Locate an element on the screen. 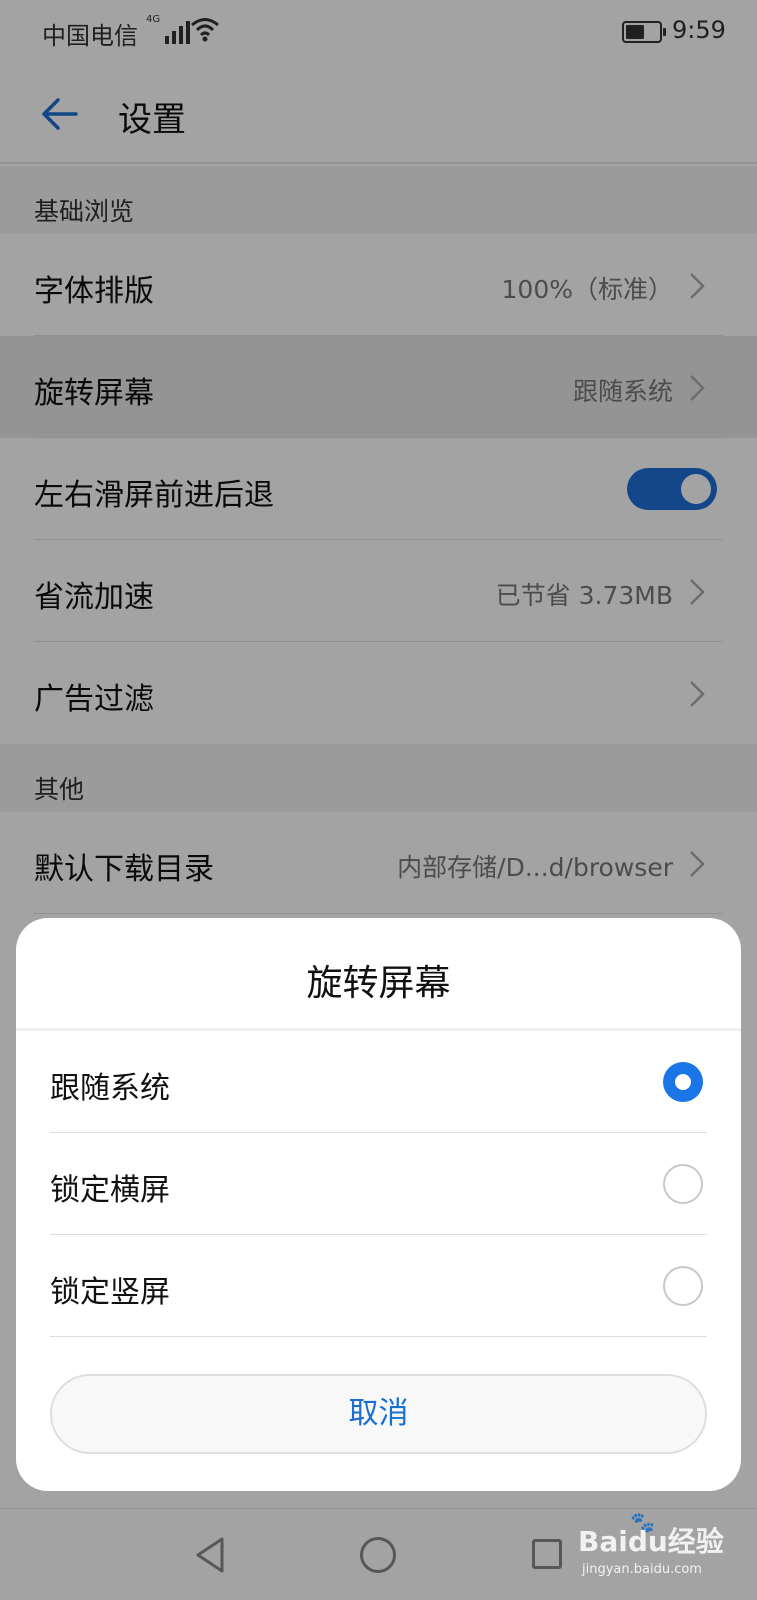 The image size is (757, 1600). radio-button-selected is located at coordinates (683, 1082).